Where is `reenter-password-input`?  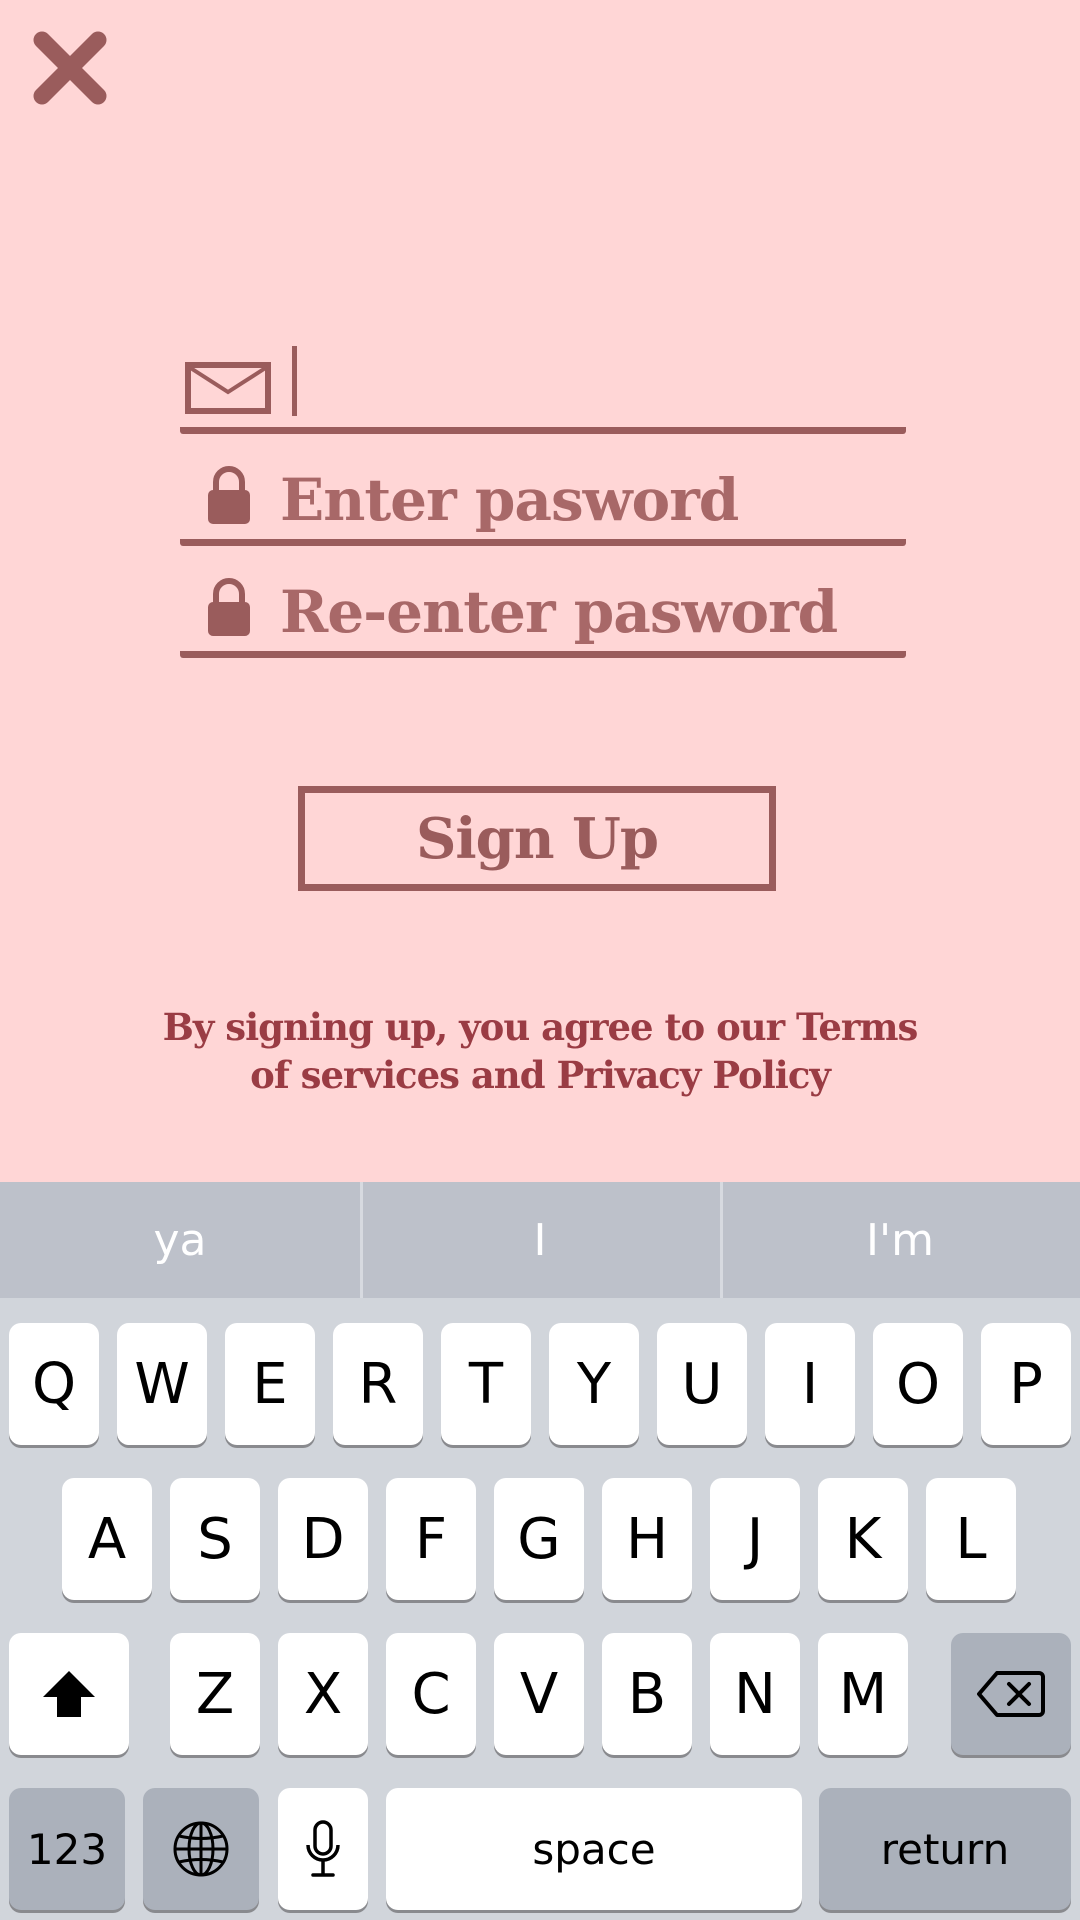
reenter-password-input is located at coordinates (588, 612).